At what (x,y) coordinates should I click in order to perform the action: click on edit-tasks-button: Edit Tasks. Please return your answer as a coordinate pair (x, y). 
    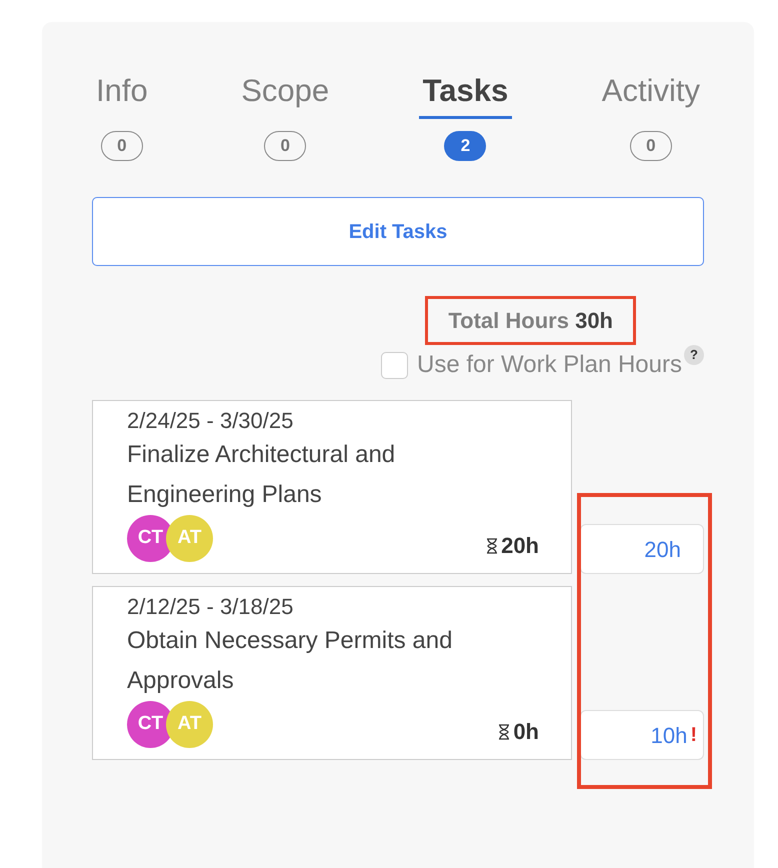
    Looking at the image, I should click on (398, 231).